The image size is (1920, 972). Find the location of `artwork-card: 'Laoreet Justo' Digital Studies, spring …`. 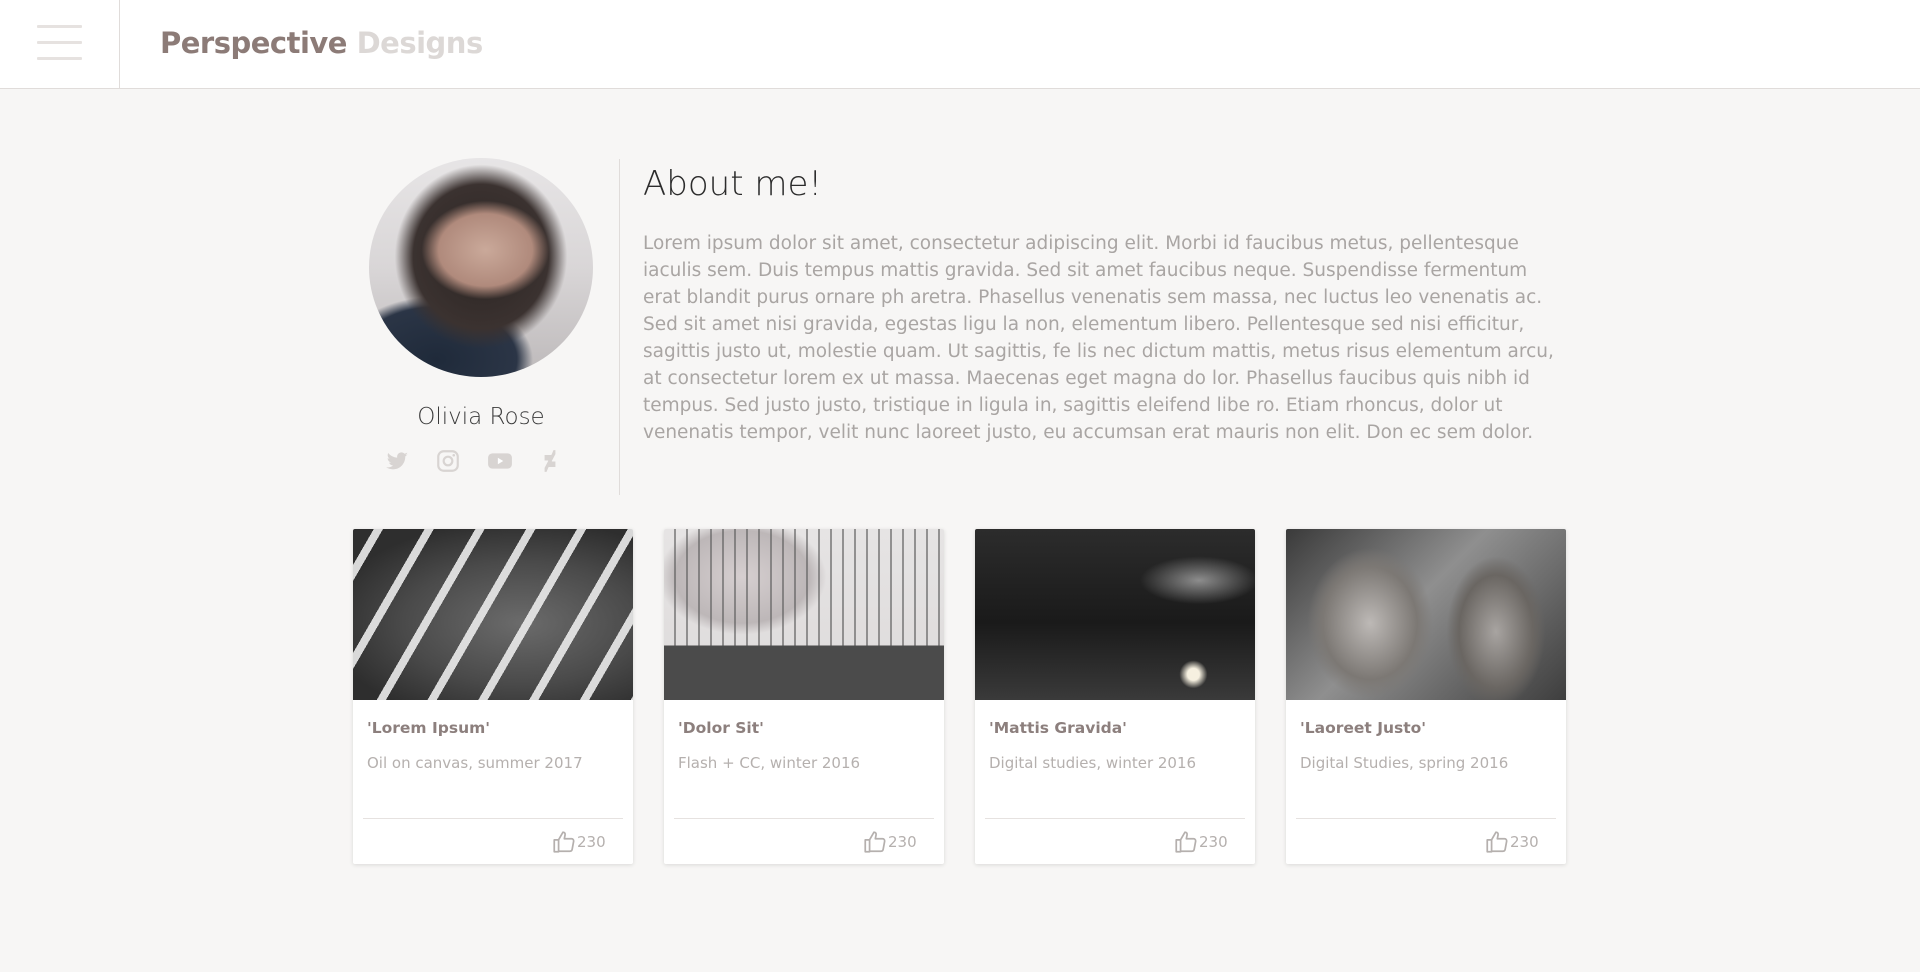

artwork-card: 'Laoreet Justo' Digital Studies, spring … is located at coordinates (1426, 696).